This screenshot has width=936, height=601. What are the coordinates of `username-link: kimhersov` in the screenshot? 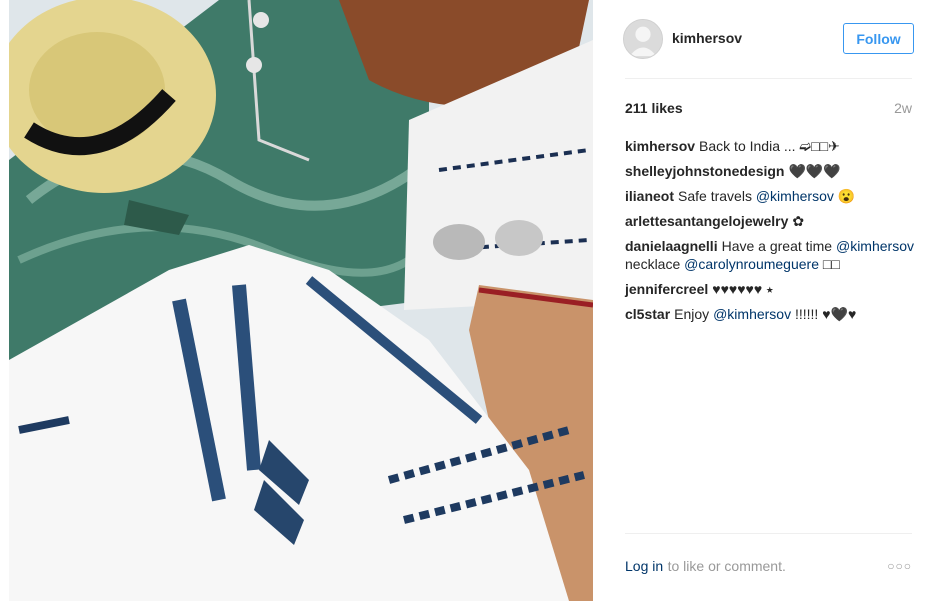 It's located at (707, 38).